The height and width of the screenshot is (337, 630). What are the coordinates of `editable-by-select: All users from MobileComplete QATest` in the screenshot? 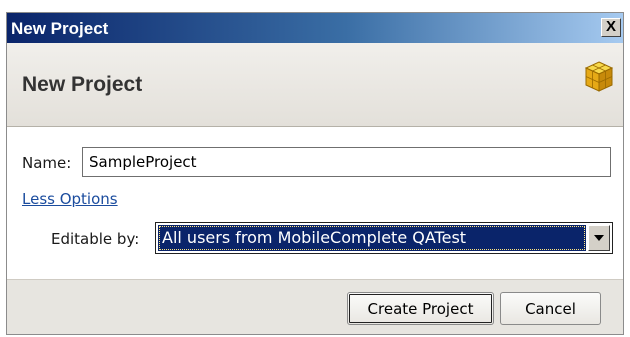 It's located at (384, 238).